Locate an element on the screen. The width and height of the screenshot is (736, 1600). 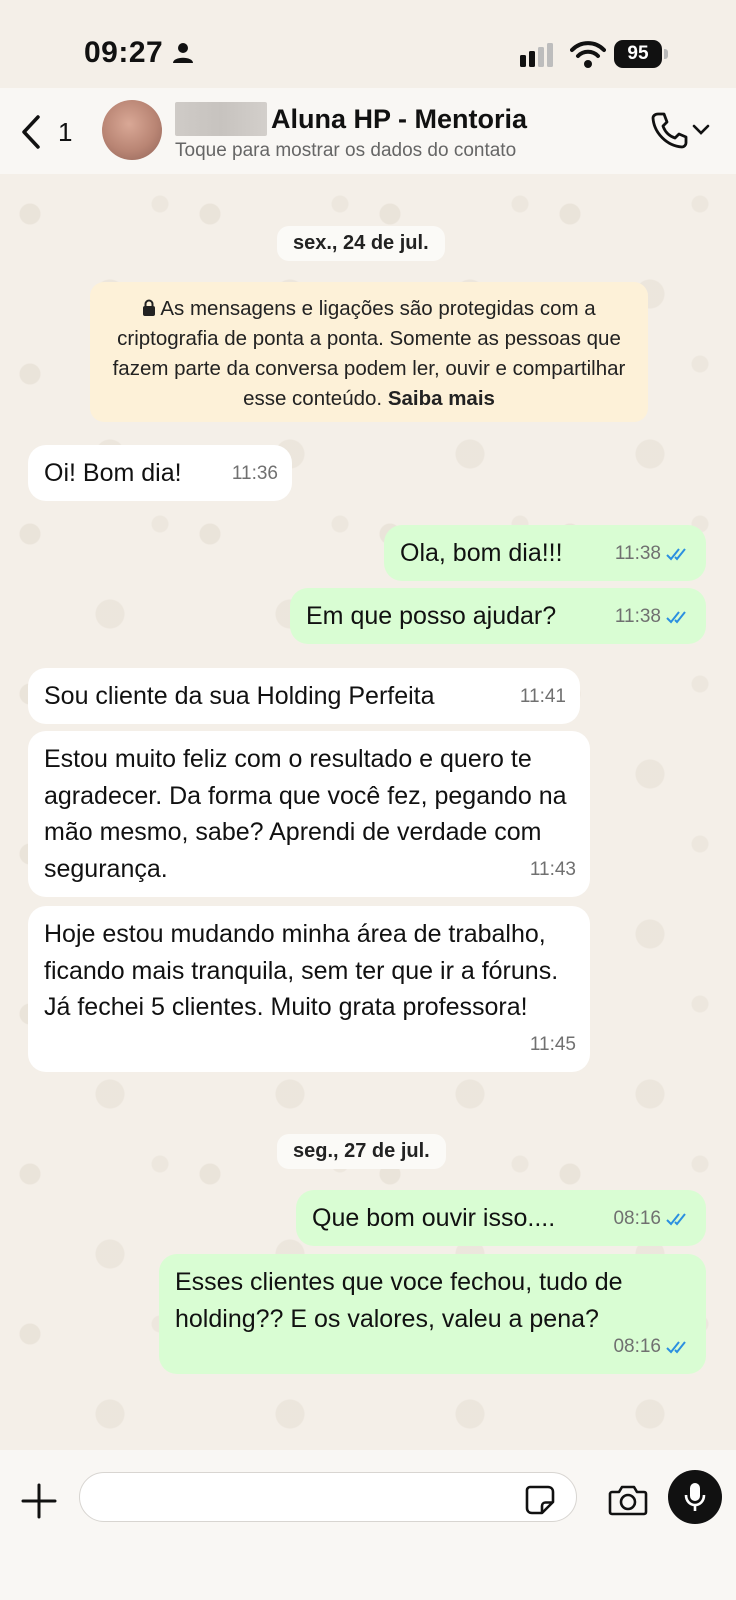
message-bubble: Ola, bom dia!!! 11:38 is located at coordinates (545, 553).